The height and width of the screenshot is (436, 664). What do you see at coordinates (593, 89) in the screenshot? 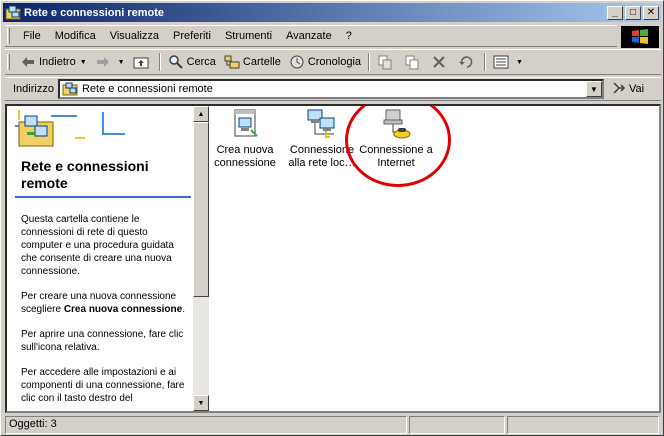
I see `address-dropdown-icon: ▼` at bounding box center [593, 89].